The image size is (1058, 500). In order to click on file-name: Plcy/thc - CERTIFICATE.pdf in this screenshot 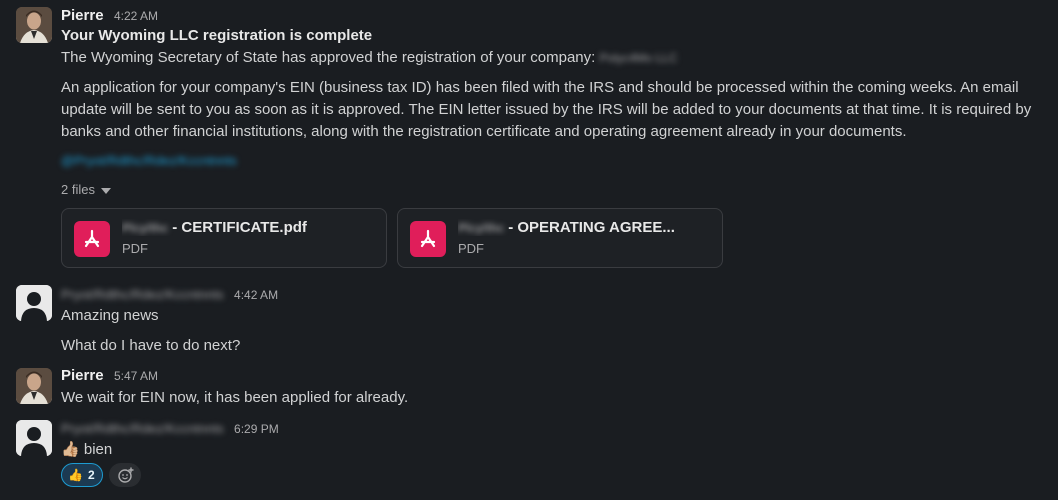, I will do `click(250, 227)`.